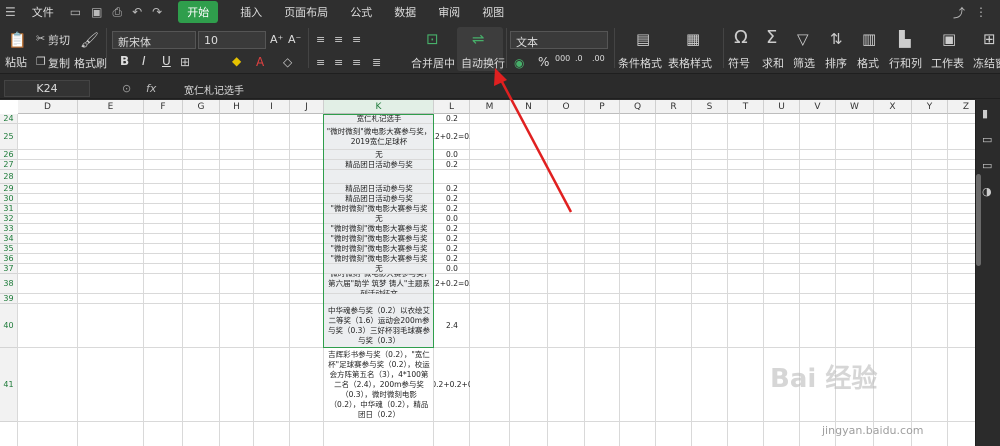 This screenshot has height=446, width=1000. What do you see at coordinates (9, 385) in the screenshot?
I see `row-header-41: 41` at bounding box center [9, 385].